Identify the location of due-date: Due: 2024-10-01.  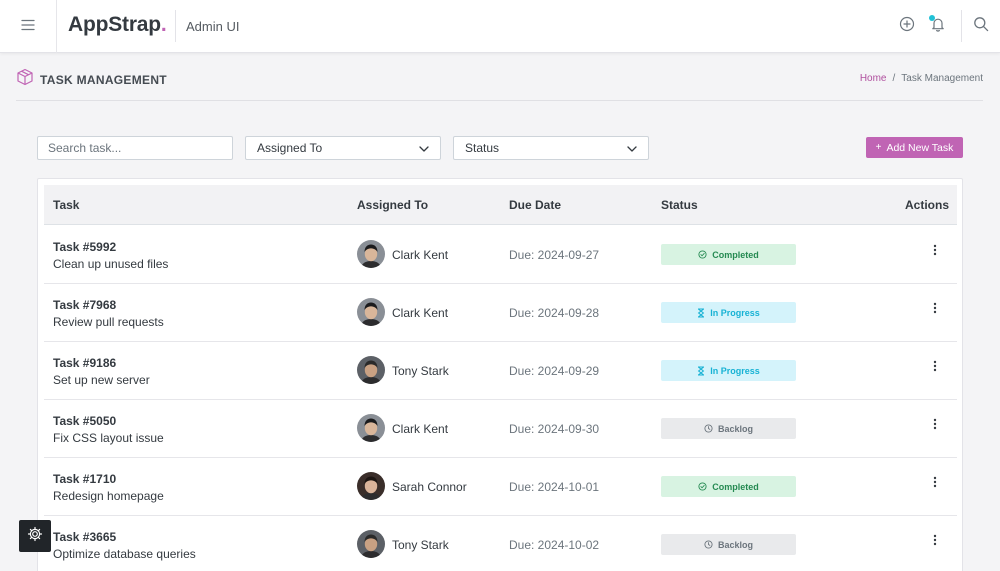
(554, 487).